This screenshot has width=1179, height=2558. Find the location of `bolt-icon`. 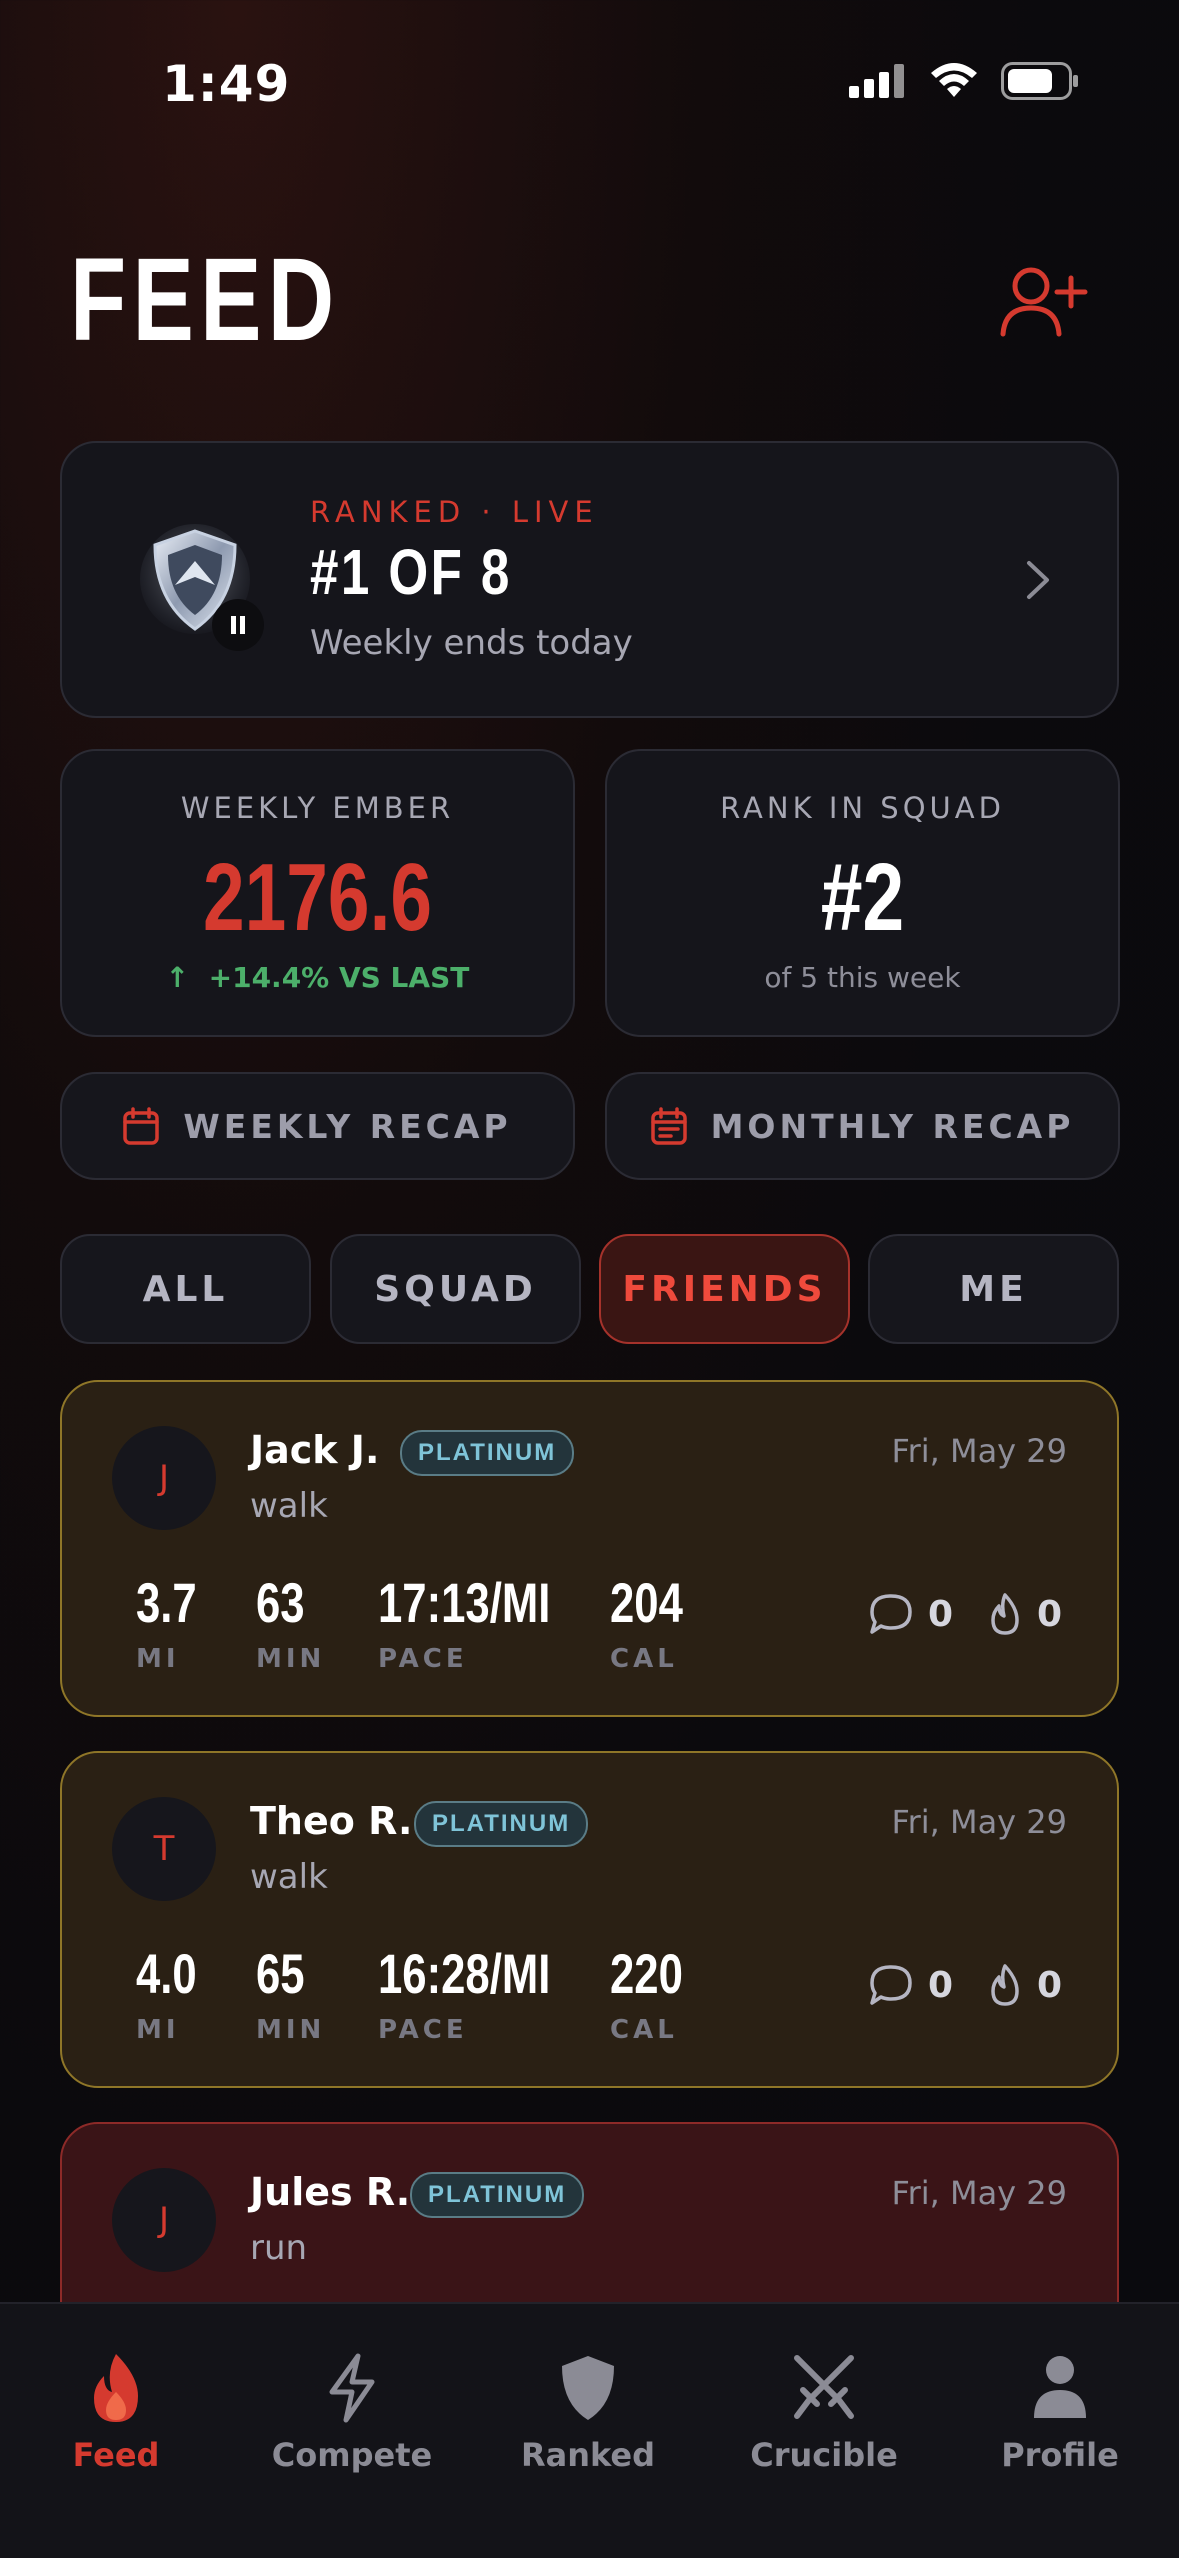

bolt-icon is located at coordinates (352, 2388).